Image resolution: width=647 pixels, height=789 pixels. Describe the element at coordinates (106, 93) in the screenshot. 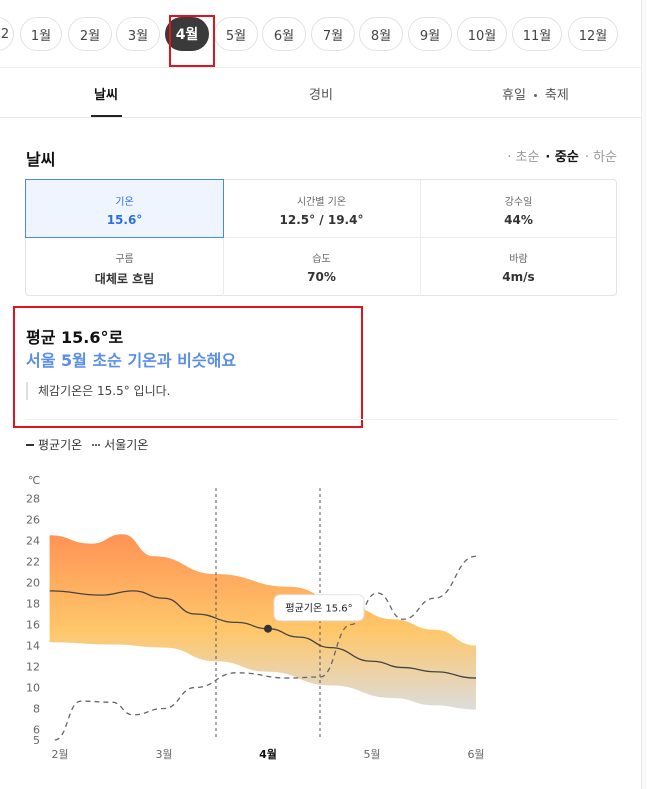

I see `tab-weather: 날씨` at that location.